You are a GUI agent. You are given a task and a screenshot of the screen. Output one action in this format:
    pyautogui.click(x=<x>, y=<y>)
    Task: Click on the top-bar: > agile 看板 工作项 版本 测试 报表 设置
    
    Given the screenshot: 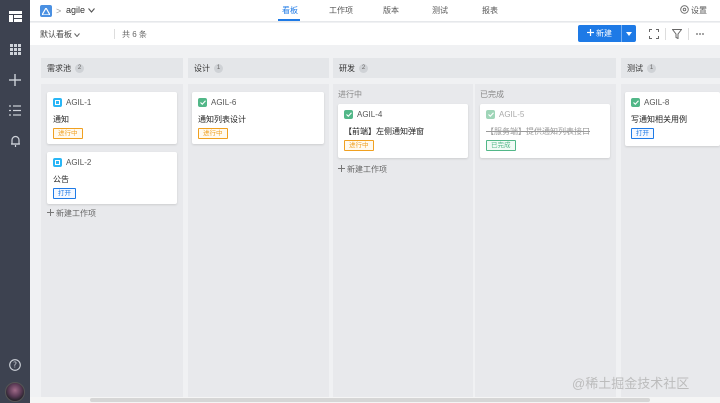 What is the action you would take?
    pyautogui.click(x=375, y=11)
    